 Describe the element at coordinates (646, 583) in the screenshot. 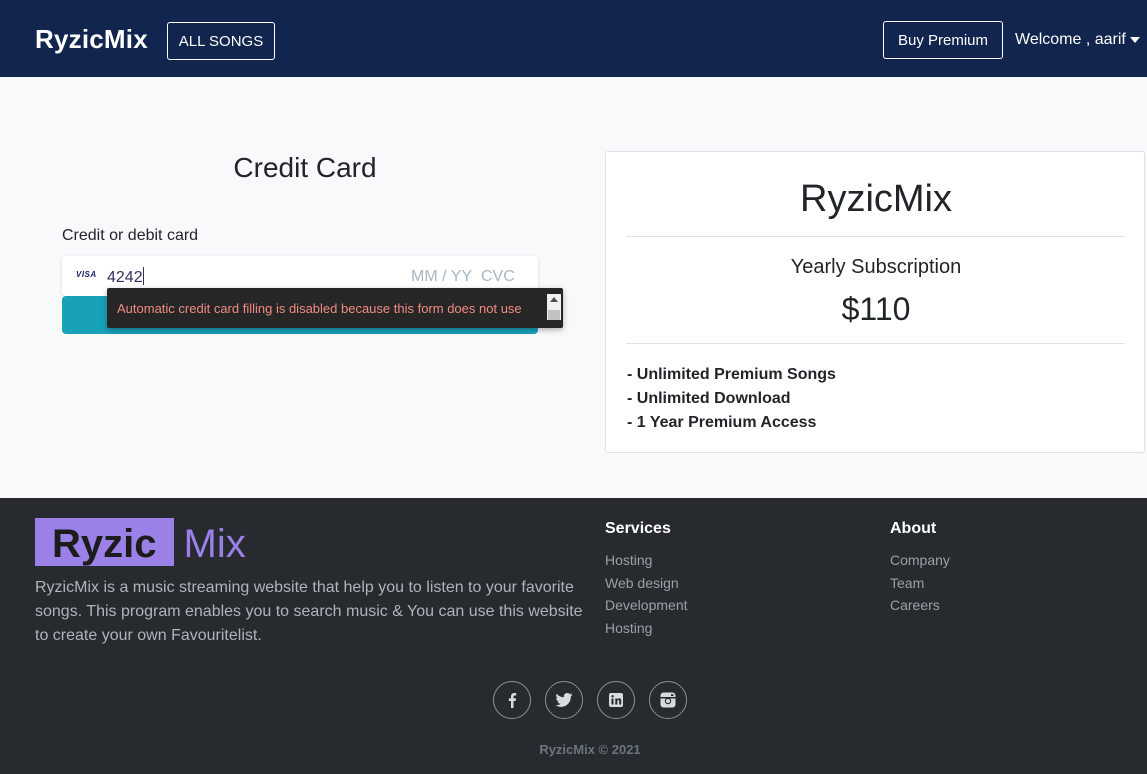

I see `footer-link-web-design: Web design` at that location.